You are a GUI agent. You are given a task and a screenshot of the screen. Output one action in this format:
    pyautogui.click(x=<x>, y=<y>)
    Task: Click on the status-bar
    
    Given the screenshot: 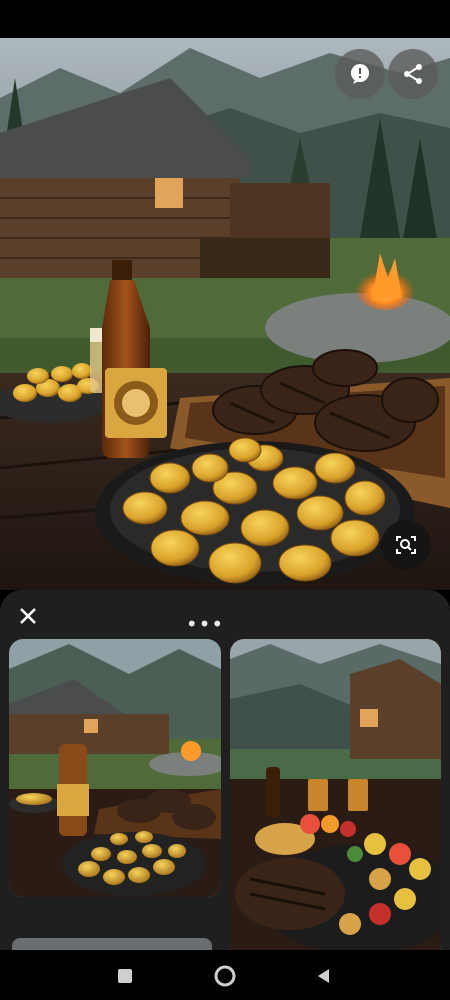 What is the action you would take?
    pyautogui.click(x=225, y=19)
    